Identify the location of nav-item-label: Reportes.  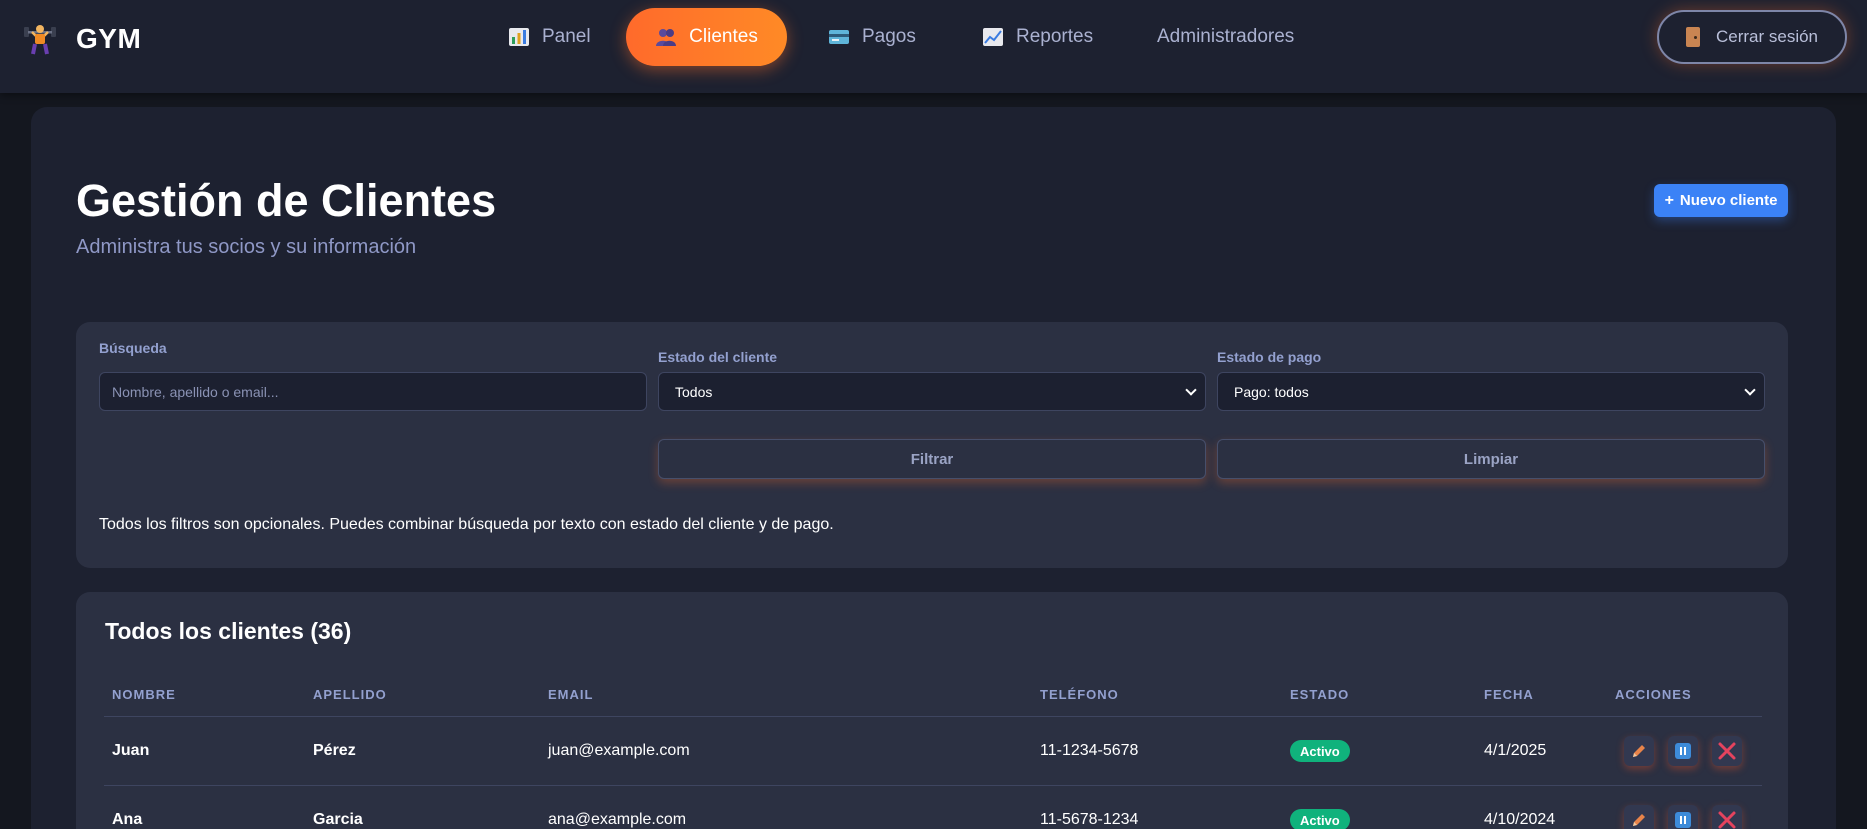
(1055, 36).